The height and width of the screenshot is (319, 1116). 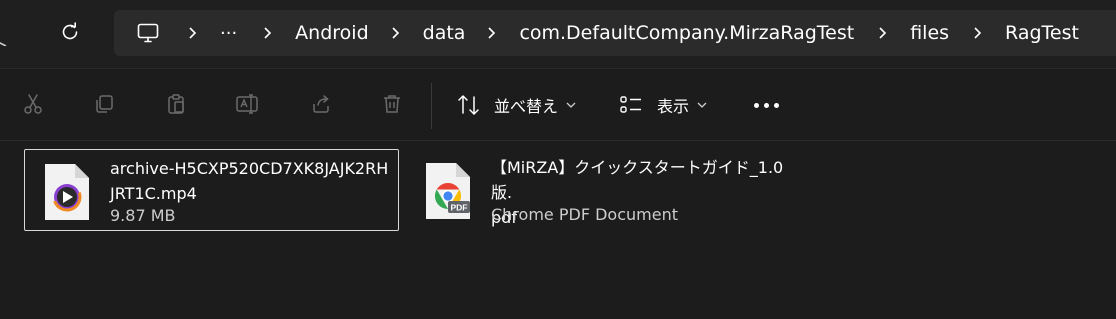 I want to click on computer-icon, so click(x=148, y=33).